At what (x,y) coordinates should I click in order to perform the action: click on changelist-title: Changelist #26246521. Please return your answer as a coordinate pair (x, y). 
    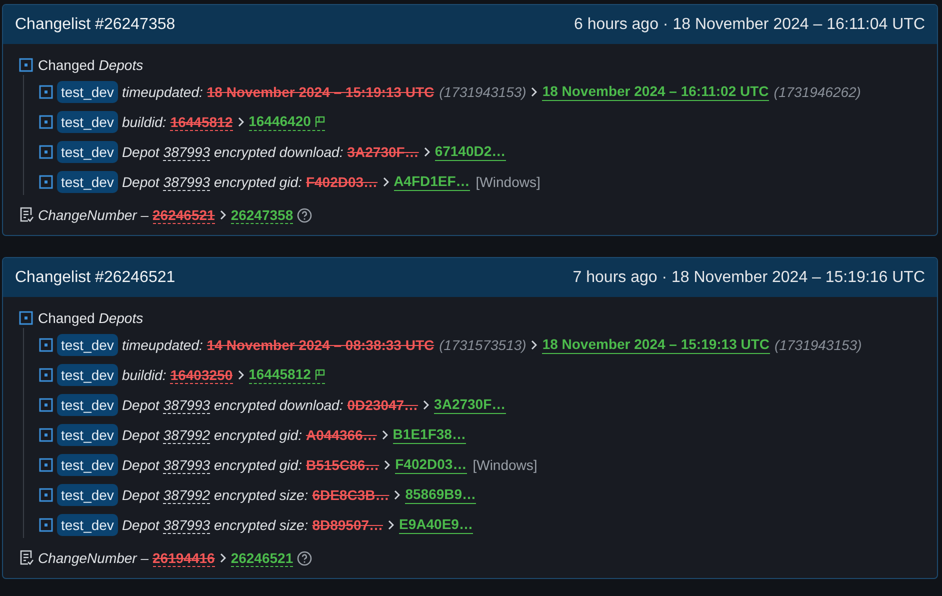
    Looking at the image, I should click on (95, 278).